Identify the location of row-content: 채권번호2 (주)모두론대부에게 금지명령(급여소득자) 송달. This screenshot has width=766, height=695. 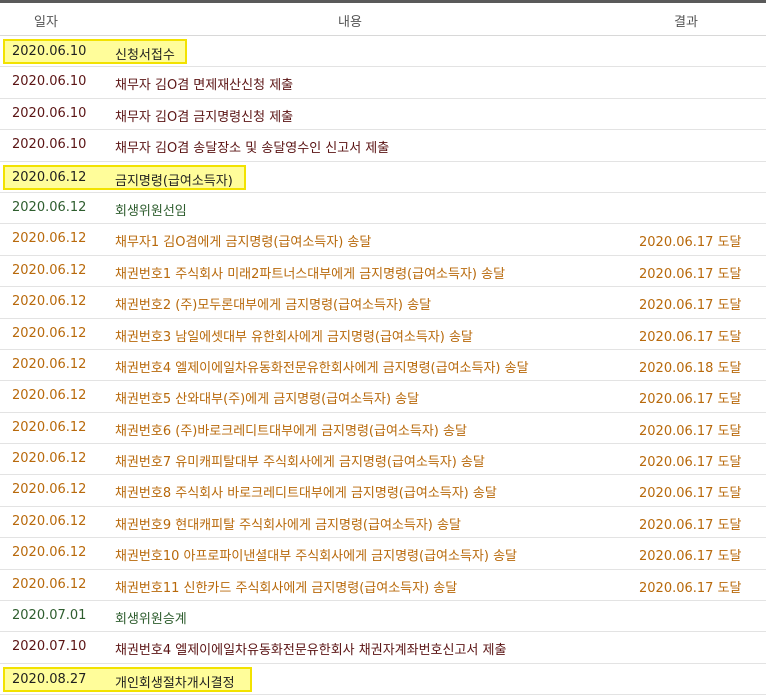
(273, 306).